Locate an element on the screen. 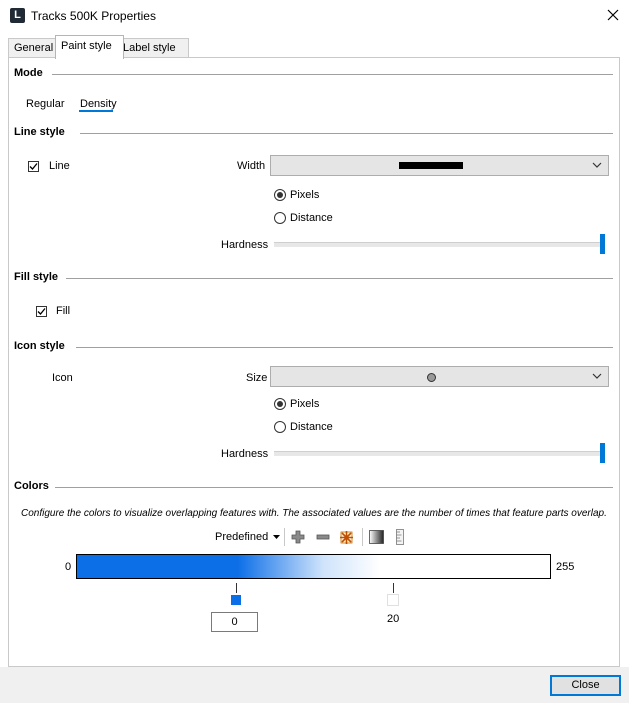 This screenshot has height=703, width=629. tab-label-style: Label style is located at coordinates (153, 48).